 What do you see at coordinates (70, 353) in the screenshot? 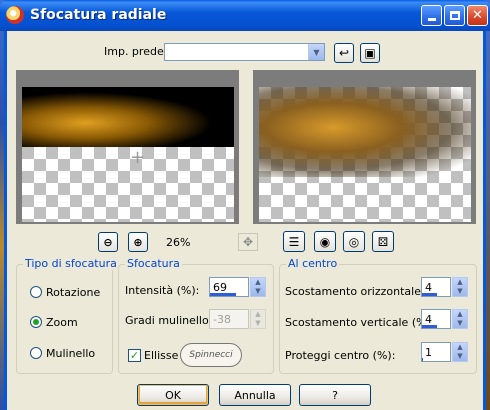
I see `radio-twirl-label: Mulinello` at bounding box center [70, 353].